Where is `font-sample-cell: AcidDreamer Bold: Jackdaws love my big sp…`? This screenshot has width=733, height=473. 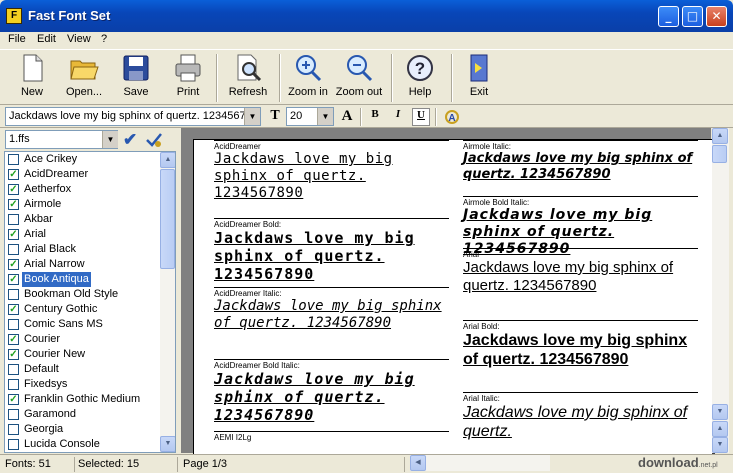
font-sample-cell: AcidDreamer Bold: Jackdaws love my big sp… is located at coordinates (331, 252).